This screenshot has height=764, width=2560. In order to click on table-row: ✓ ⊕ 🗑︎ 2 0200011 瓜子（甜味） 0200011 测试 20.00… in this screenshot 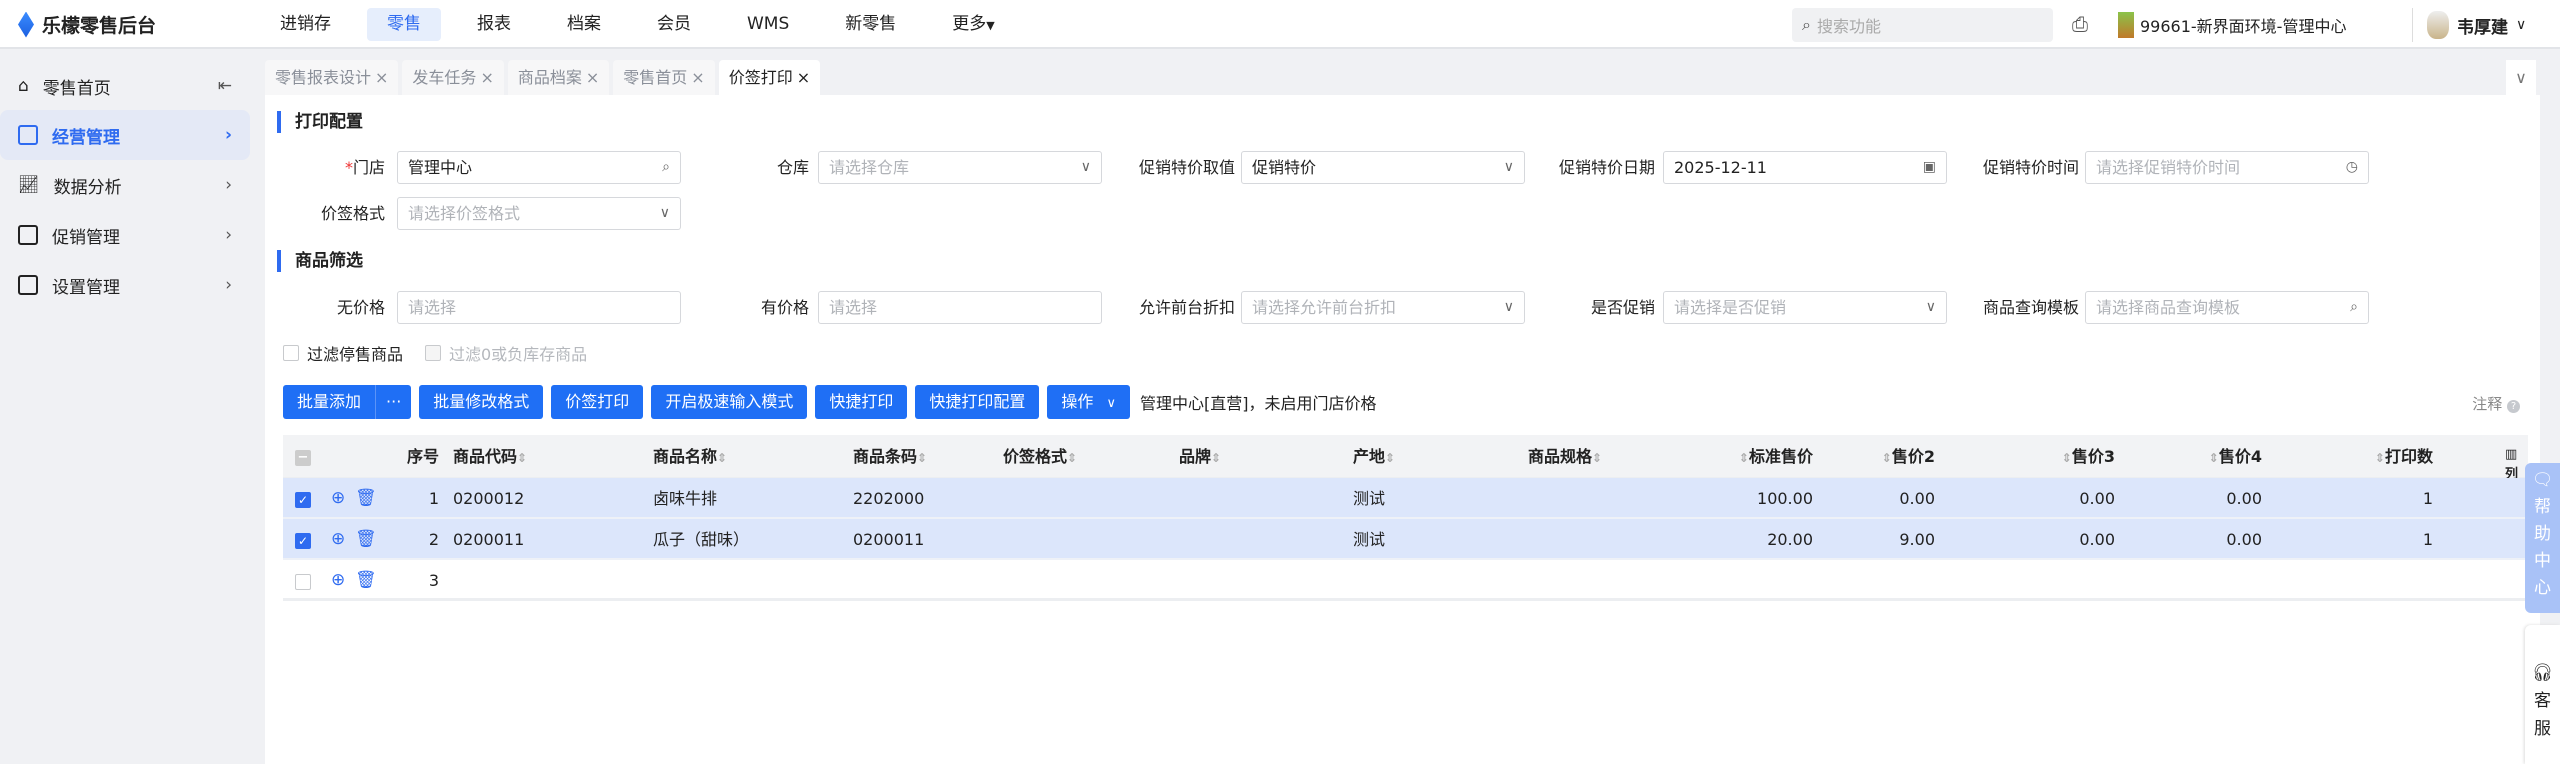, I will do `click(1405, 539)`.